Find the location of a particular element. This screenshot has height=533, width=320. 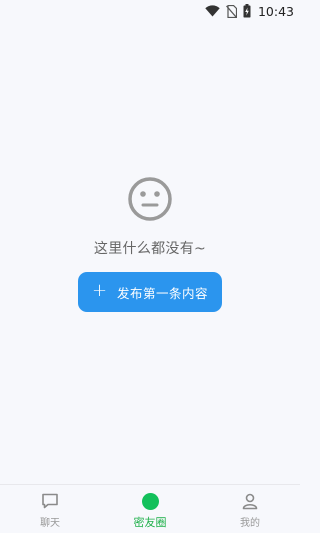

no-sim-icon is located at coordinates (231, 11).